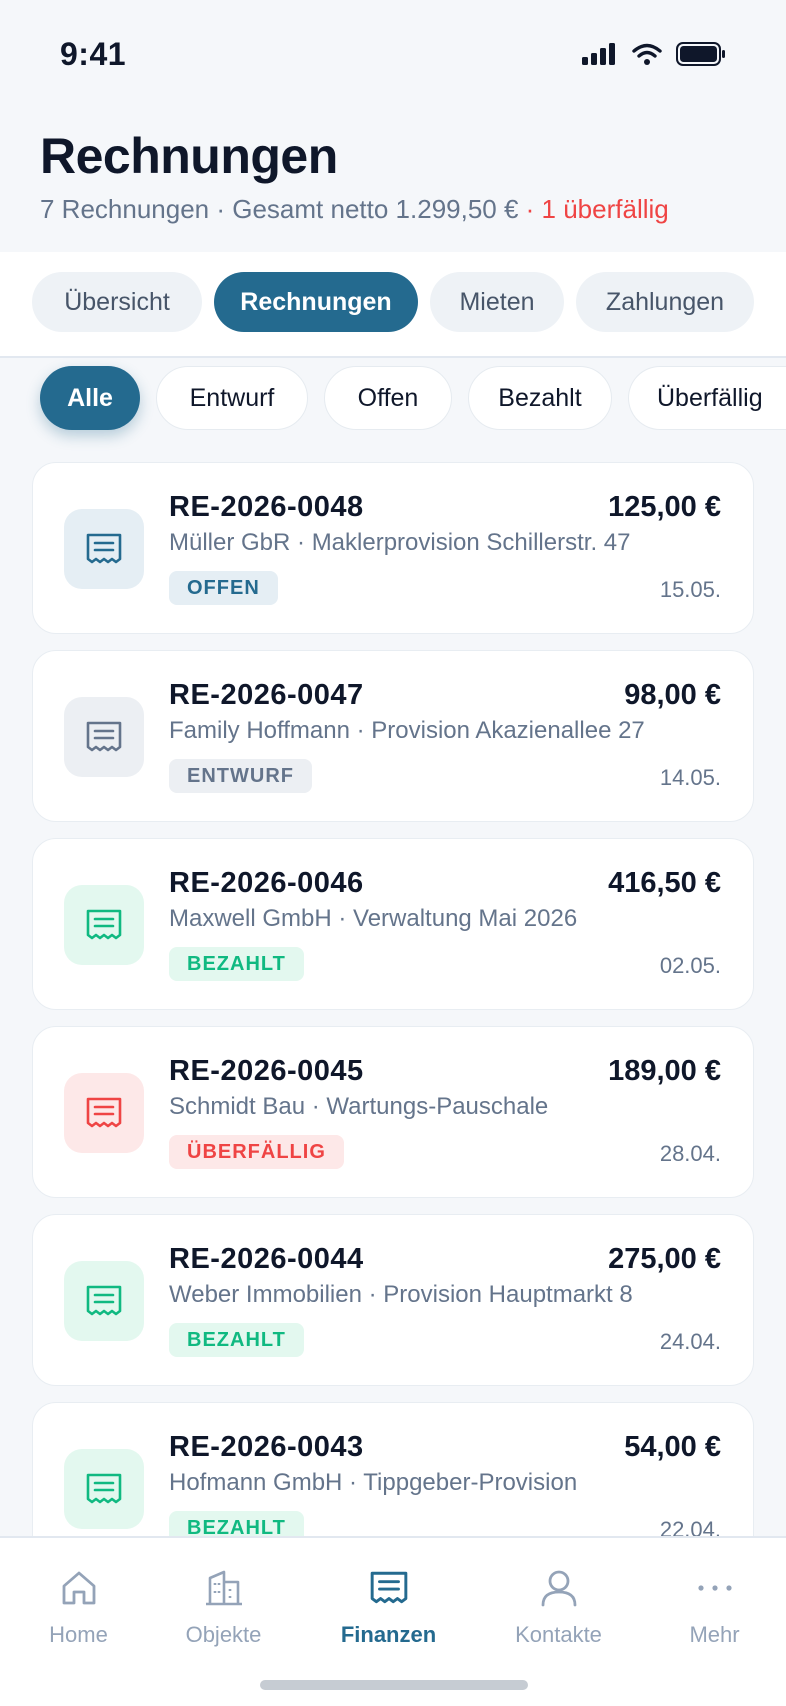 This screenshot has width=786, height=1706. What do you see at coordinates (690, 965) in the screenshot?
I see `invoice-date: 02.05.` at bounding box center [690, 965].